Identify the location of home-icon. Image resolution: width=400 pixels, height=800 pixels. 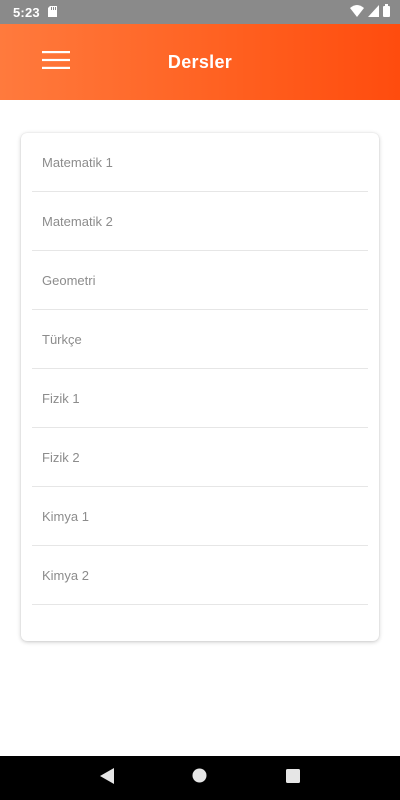
(199, 778).